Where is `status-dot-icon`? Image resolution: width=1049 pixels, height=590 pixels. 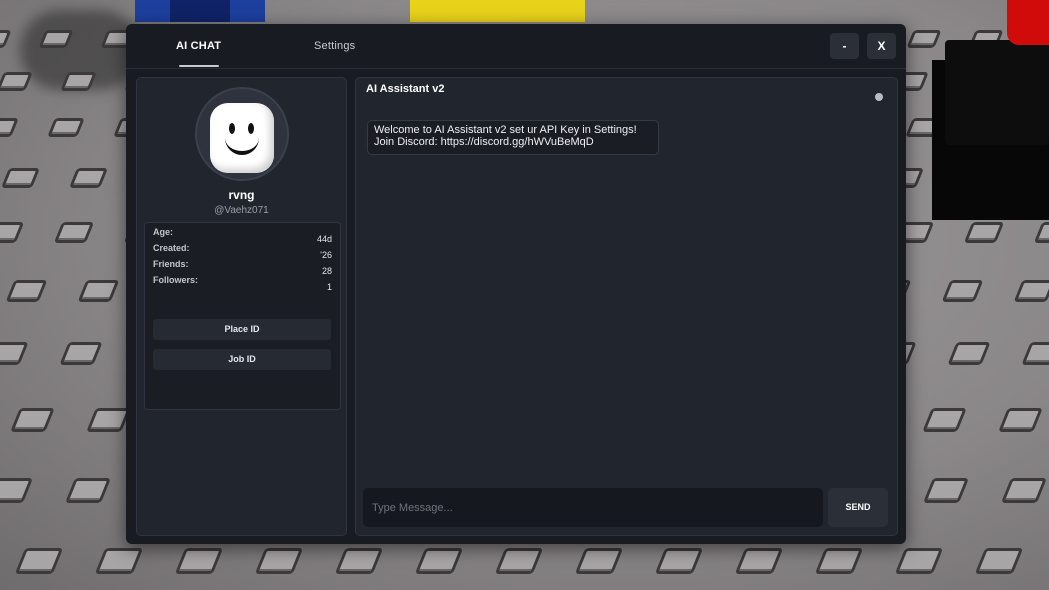 status-dot-icon is located at coordinates (879, 97).